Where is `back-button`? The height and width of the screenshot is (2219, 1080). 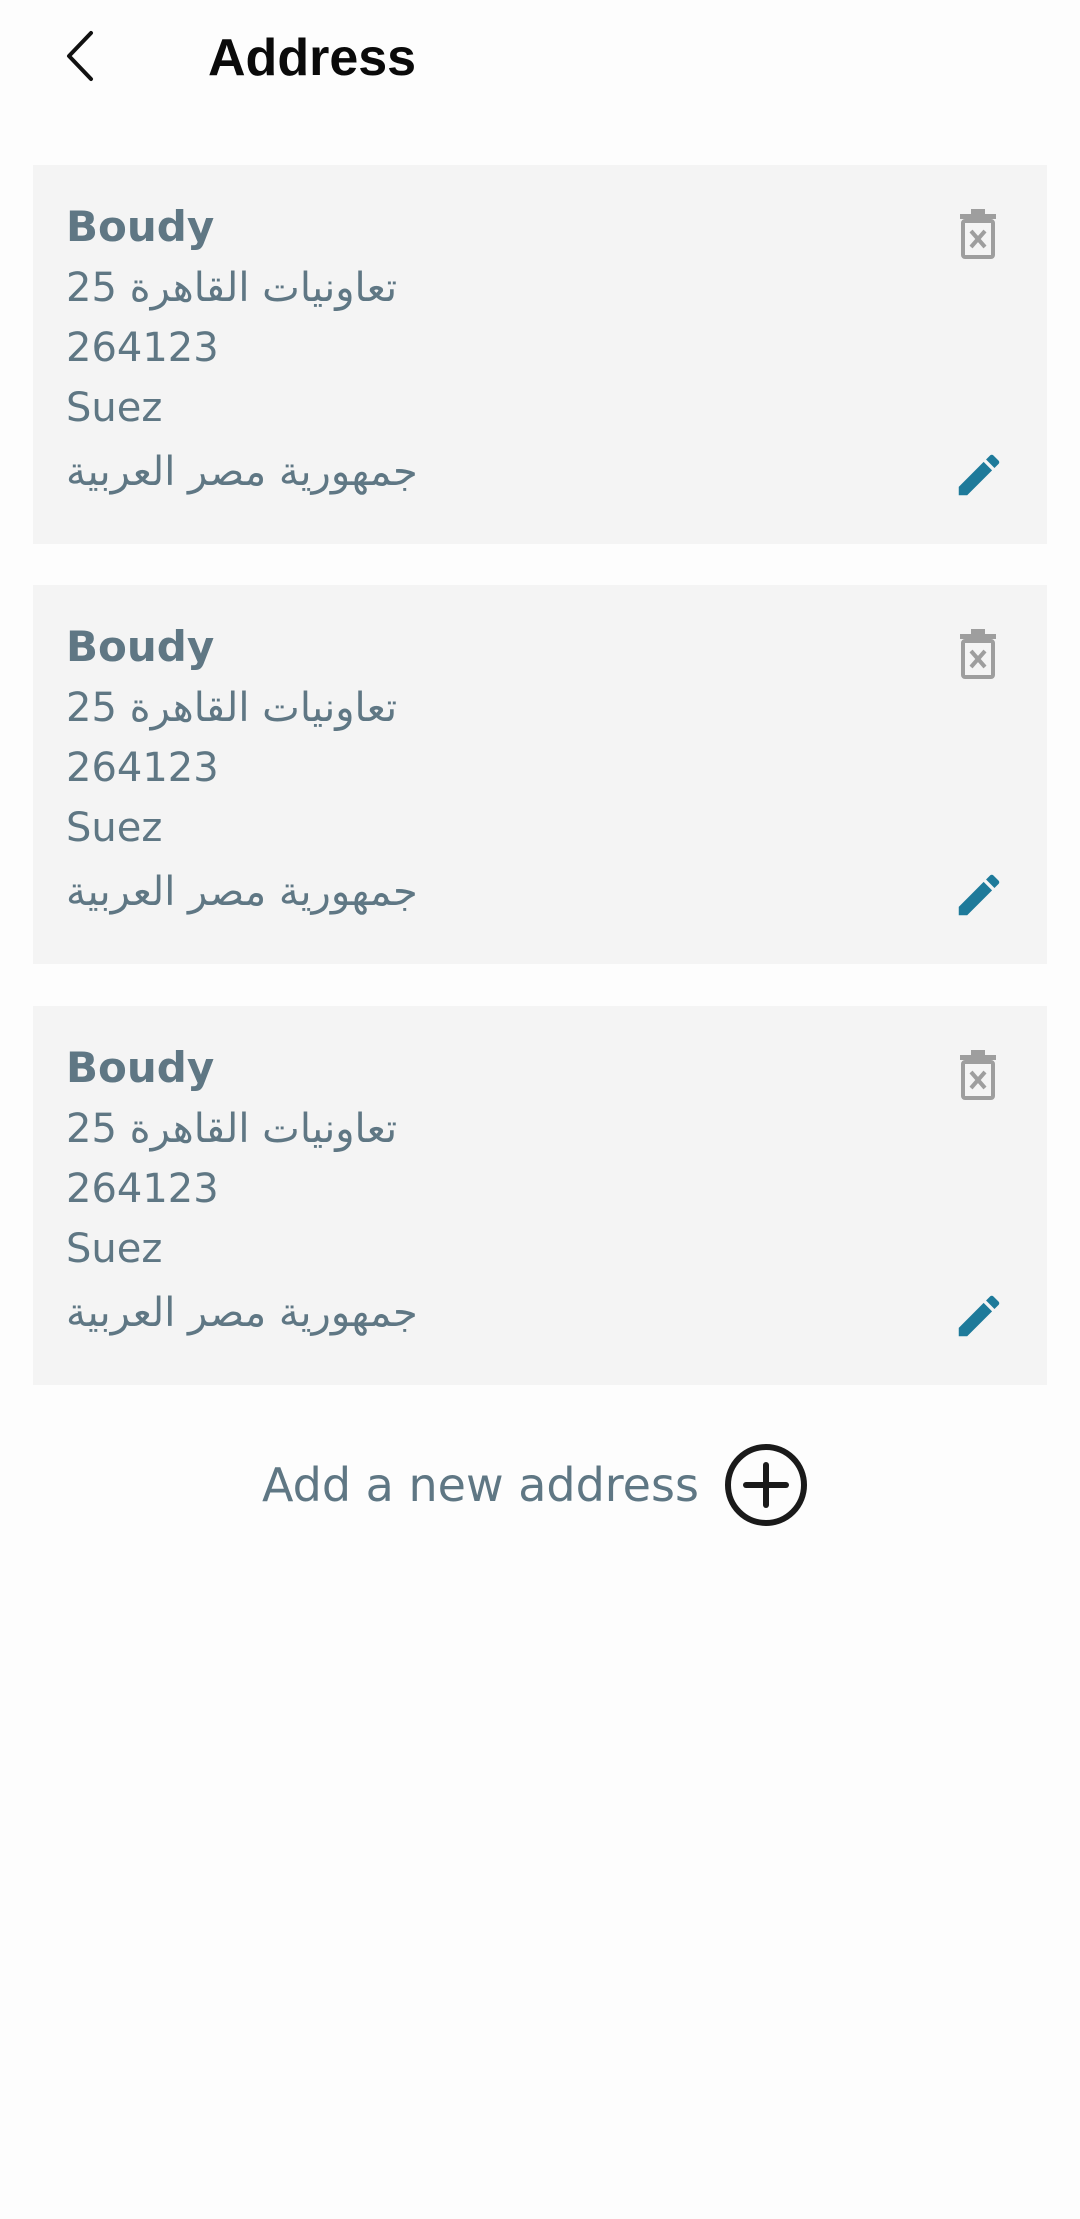
back-button is located at coordinates (80, 56).